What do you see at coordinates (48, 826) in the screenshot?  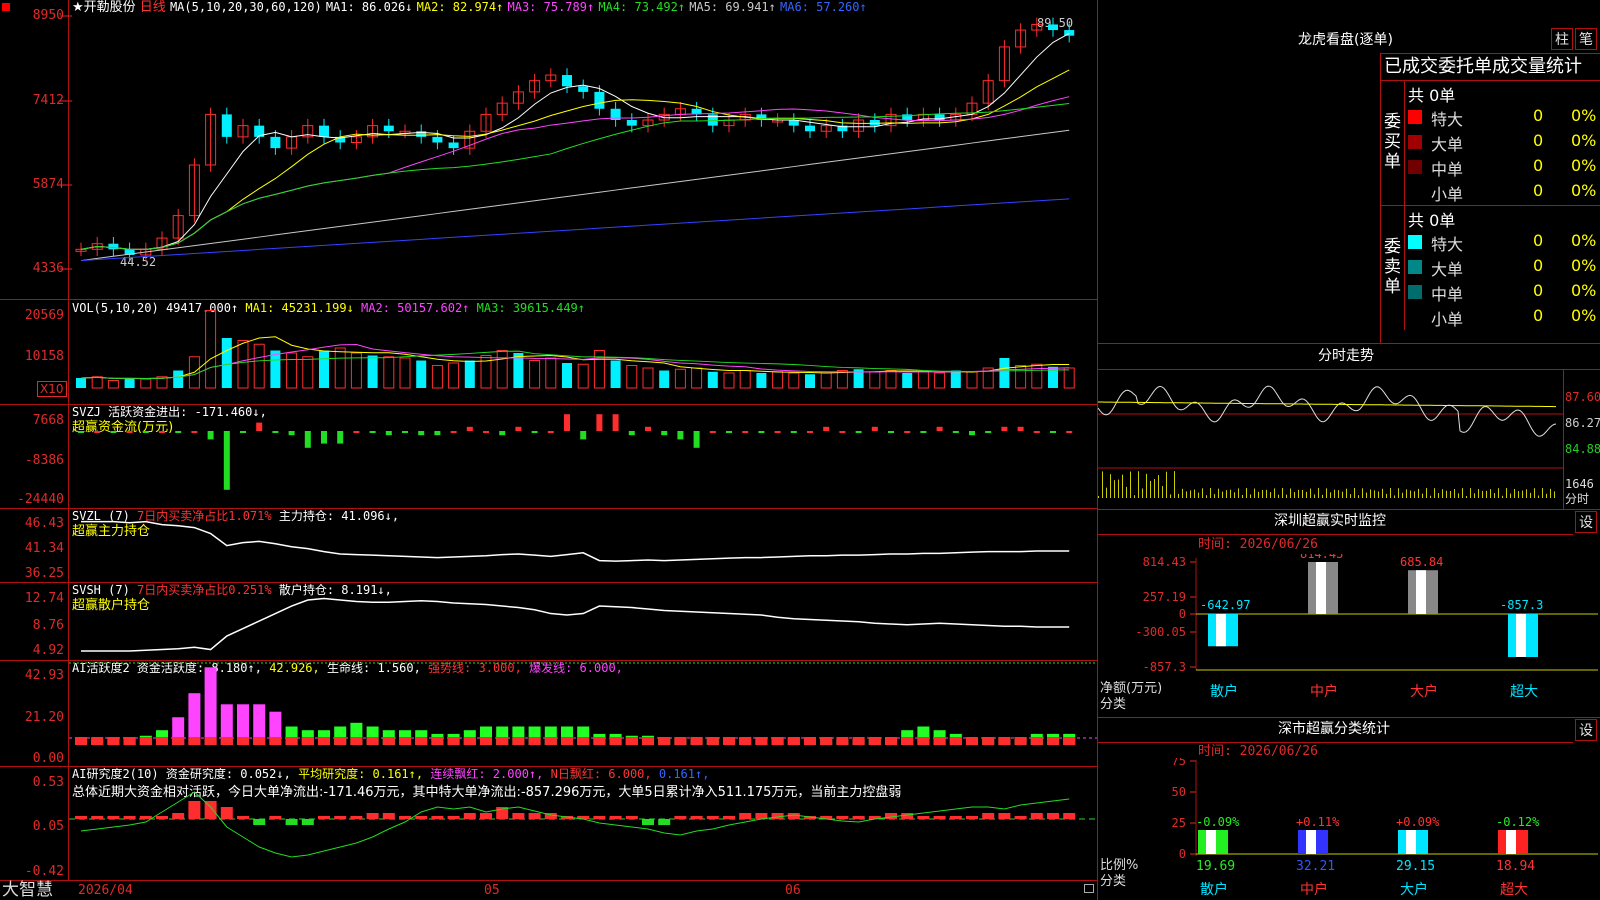 I see `ai-research-axis-label: 0.05` at bounding box center [48, 826].